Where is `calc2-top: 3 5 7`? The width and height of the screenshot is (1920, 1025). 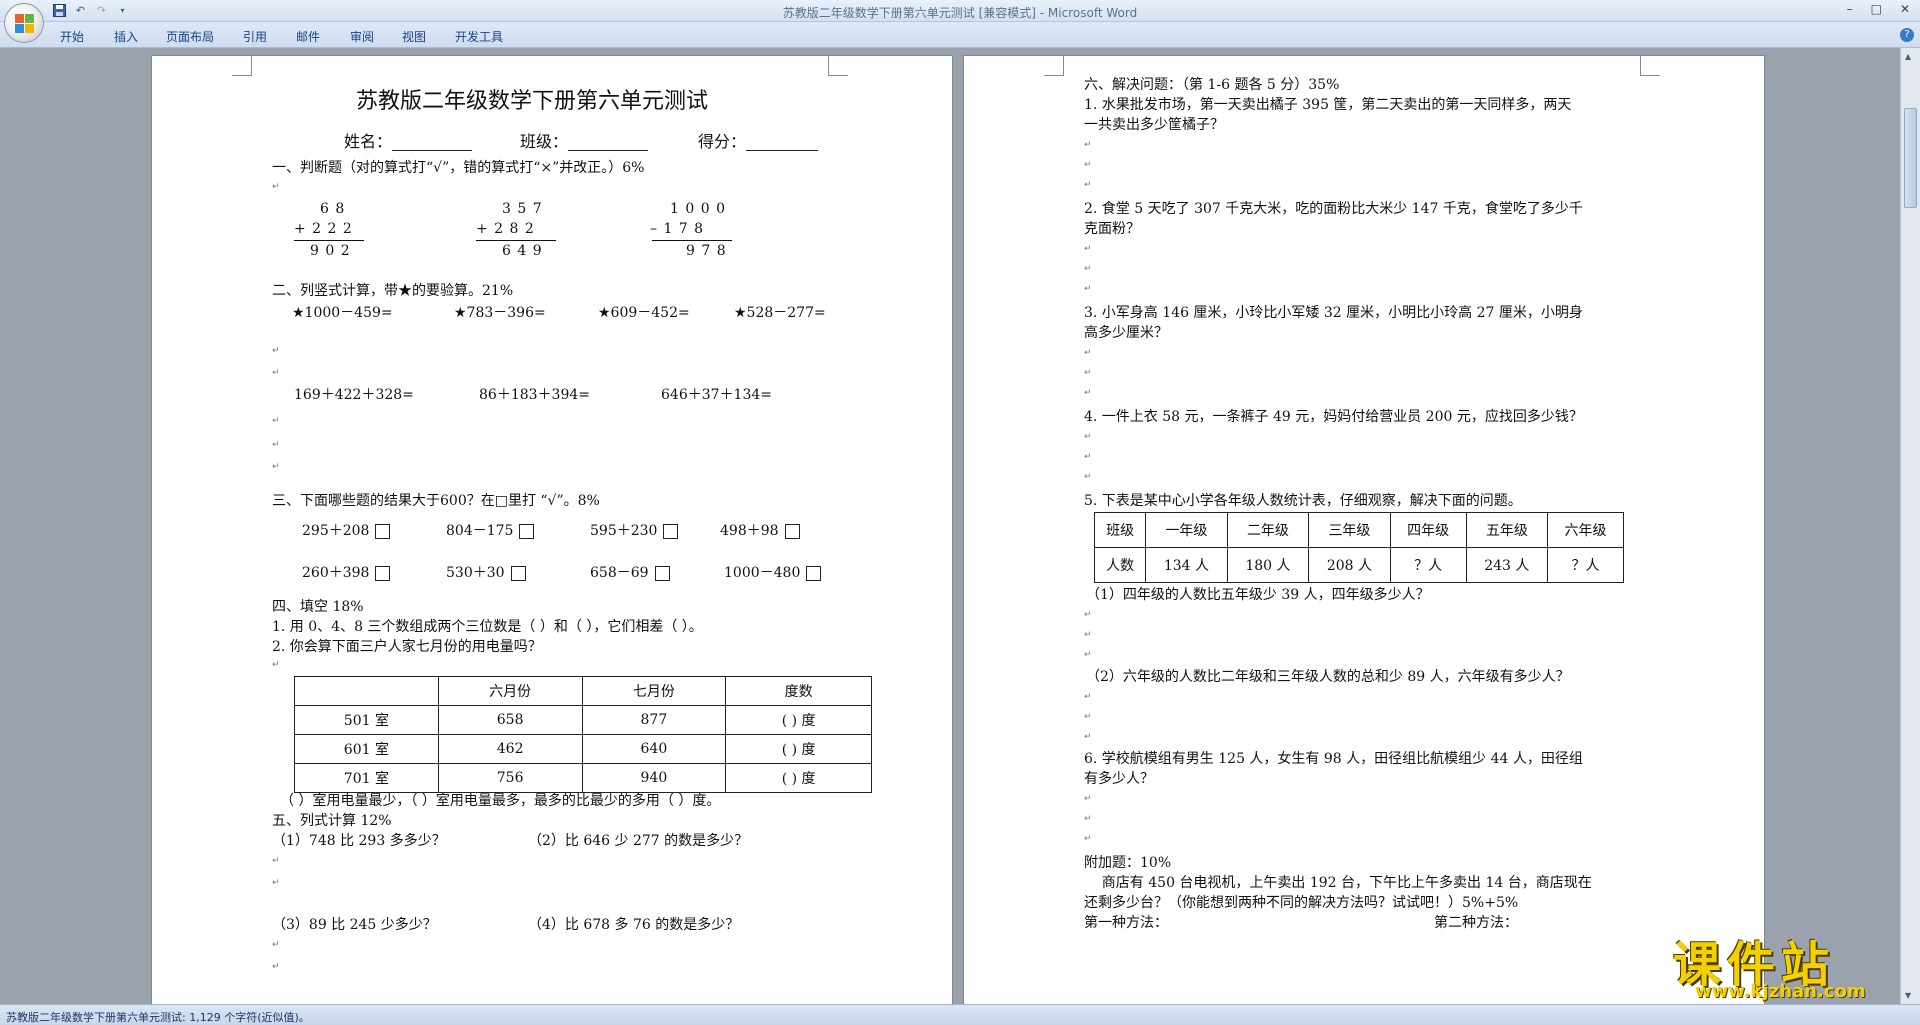
calc2-top: 3 5 7 is located at coordinates (522, 209).